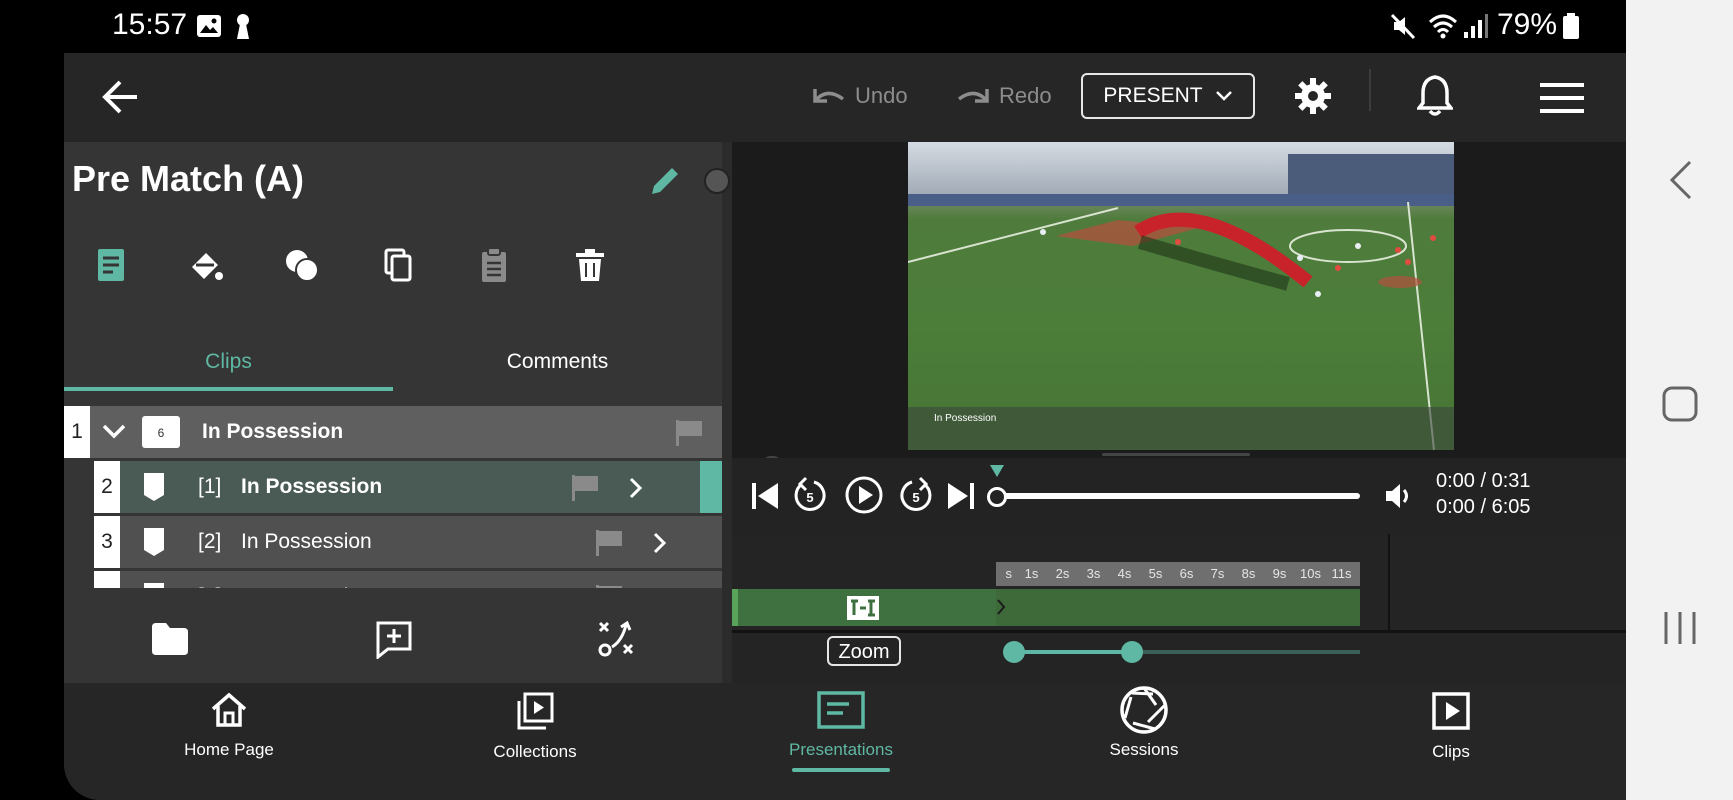 The height and width of the screenshot is (800, 1733). I want to click on video-frame: In Possession, so click(1181, 296).